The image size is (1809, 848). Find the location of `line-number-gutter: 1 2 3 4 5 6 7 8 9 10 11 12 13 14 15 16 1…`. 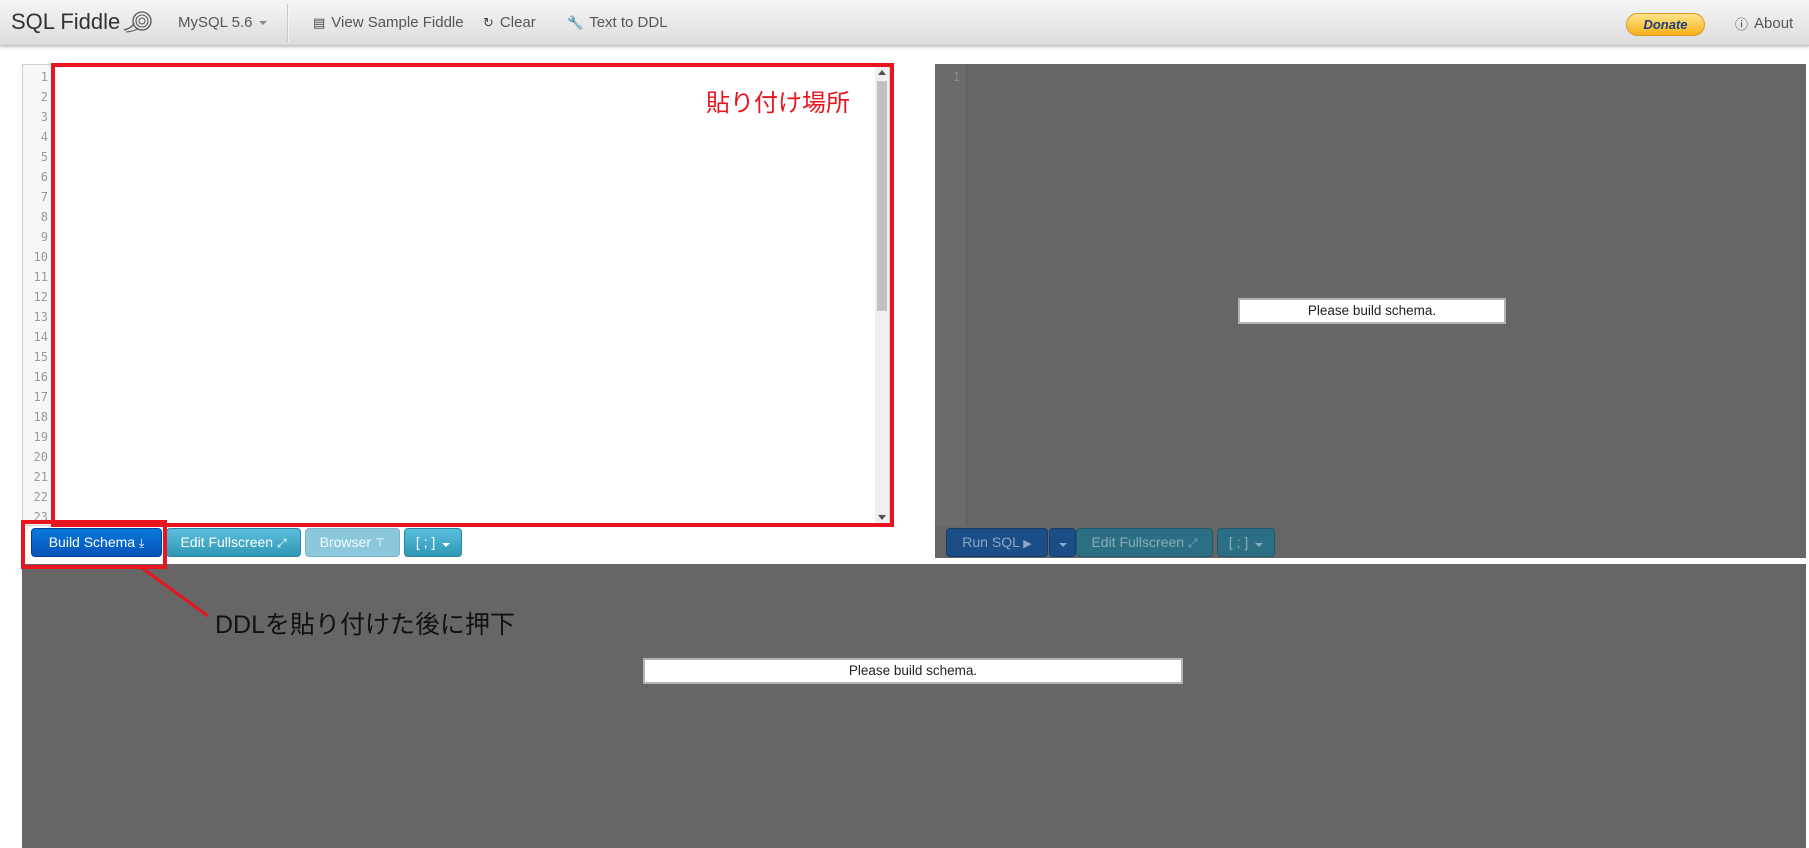

line-number-gutter: 1 2 3 4 5 6 7 8 9 10 11 12 13 14 15 16 1… is located at coordinates (38, 295).